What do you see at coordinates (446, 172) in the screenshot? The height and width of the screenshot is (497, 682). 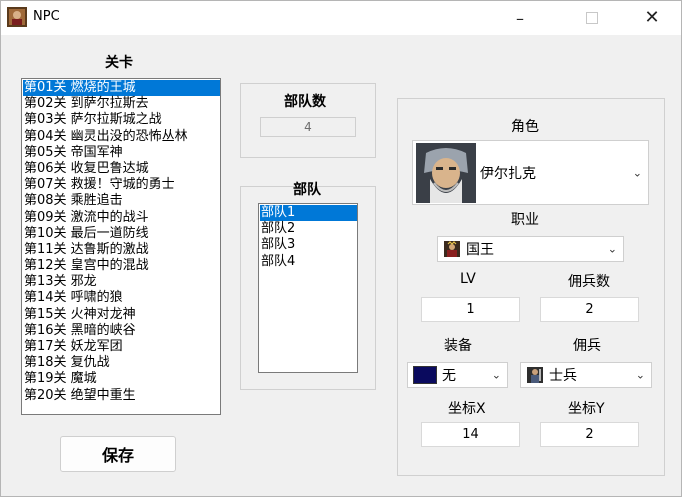 I see `character-portrait-icon` at bounding box center [446, 172].